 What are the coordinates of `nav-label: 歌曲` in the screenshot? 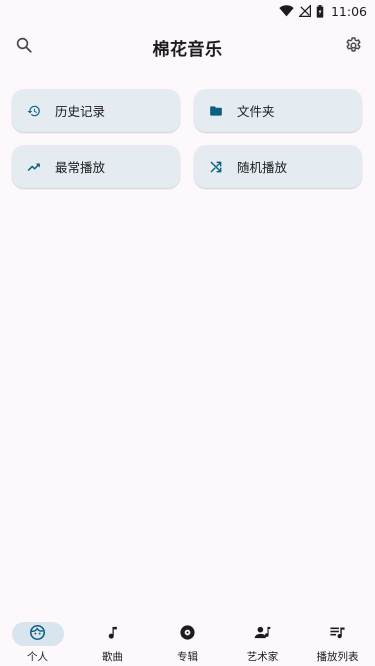 It's located at (112, 657).